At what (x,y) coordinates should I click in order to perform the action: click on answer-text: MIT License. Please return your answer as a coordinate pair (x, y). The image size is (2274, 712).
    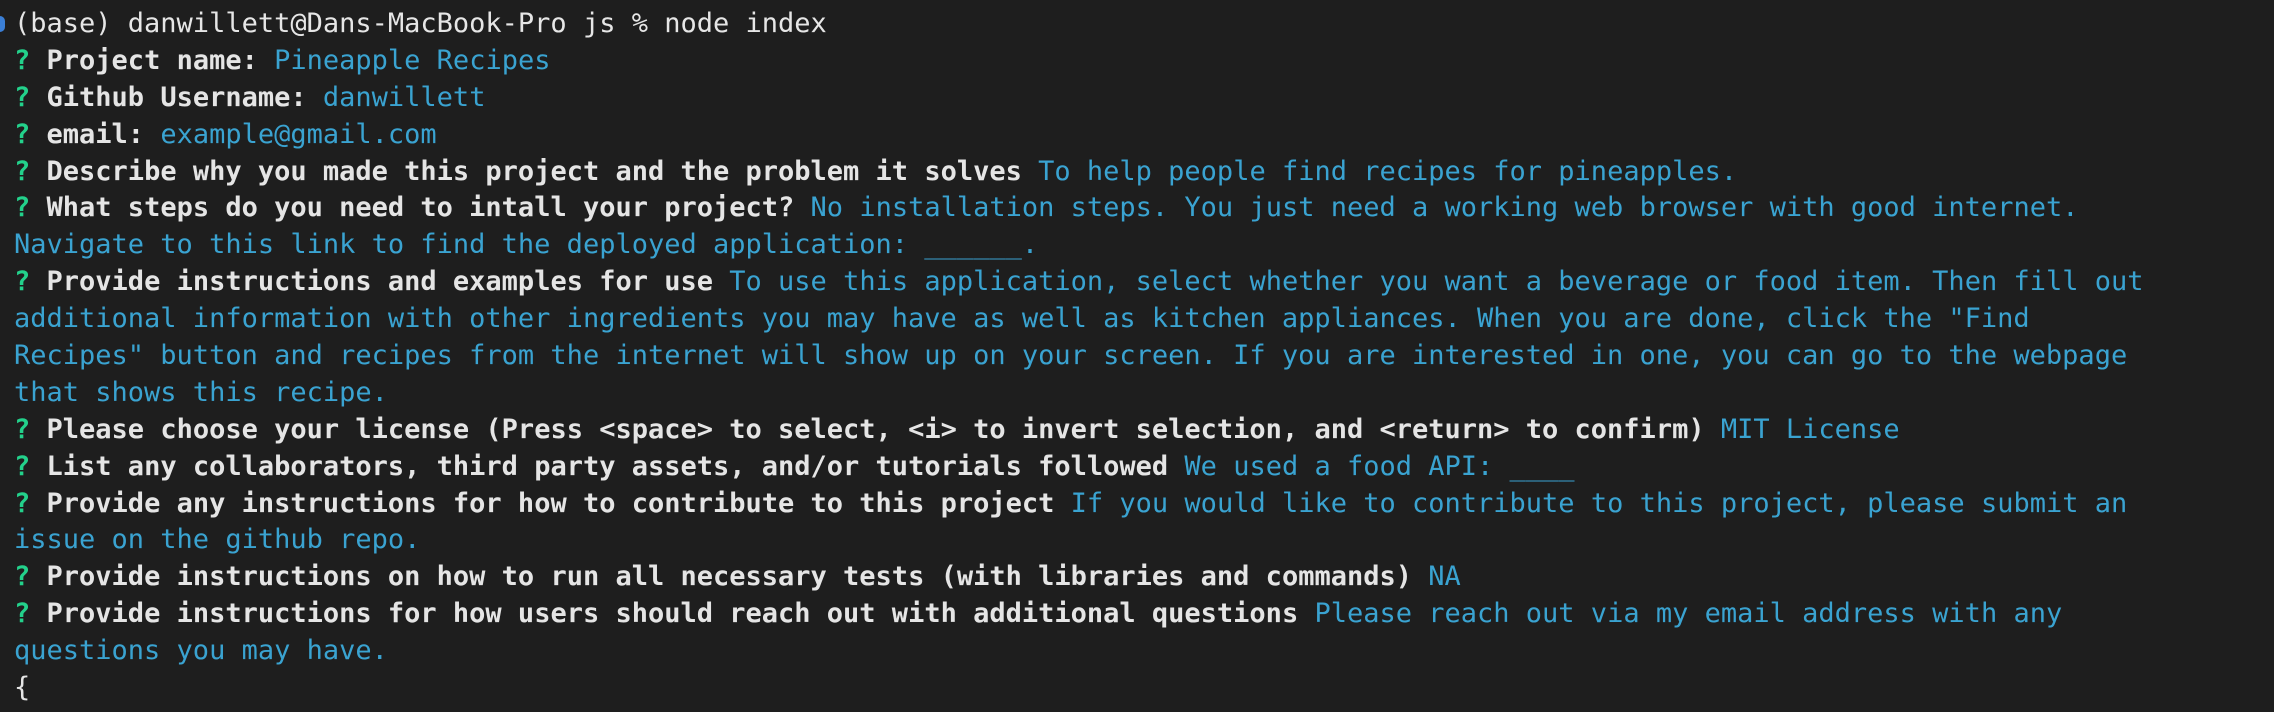
    Looking at the image, I should click on (1810, 429).